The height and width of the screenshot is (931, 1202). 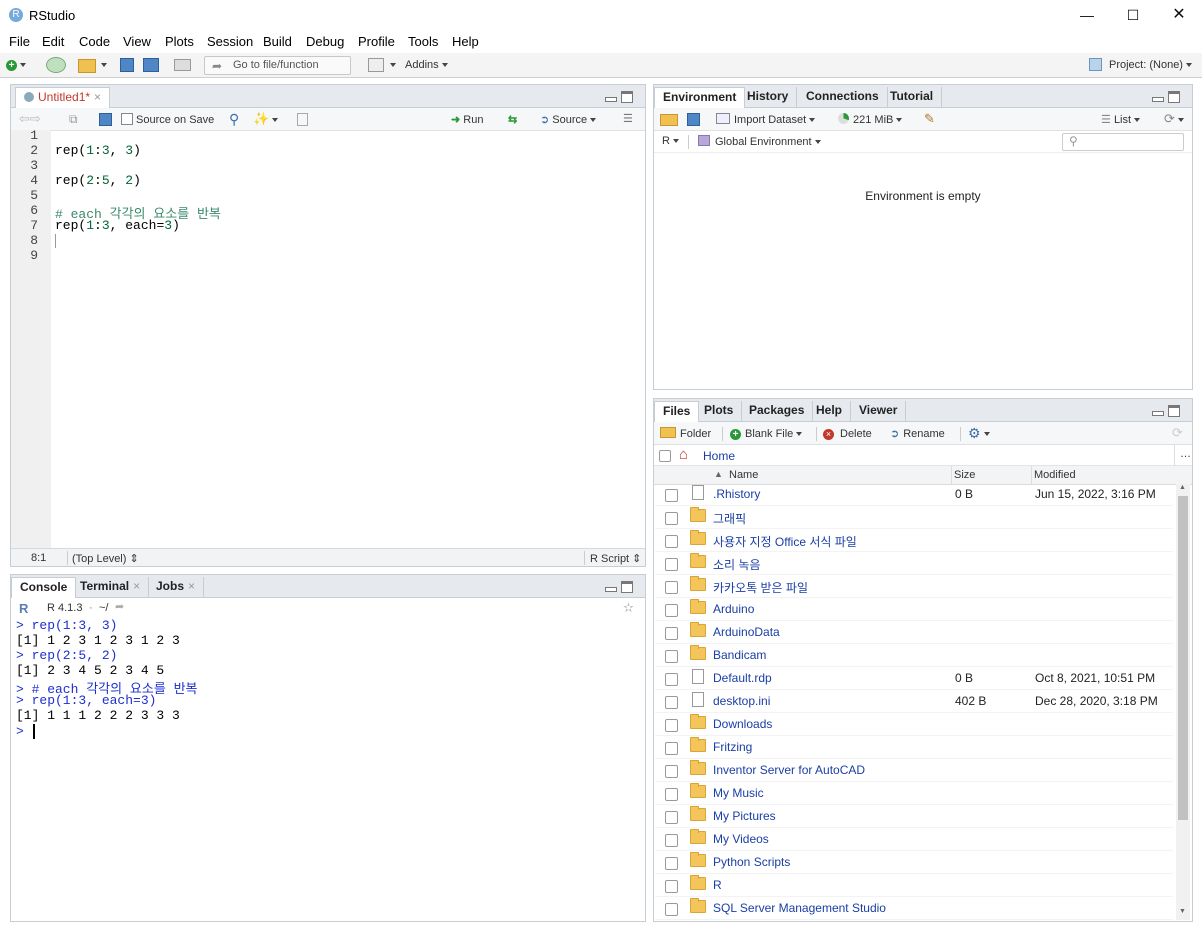 What do you see at coordinates (733, 609) in the screenshot?
I see `file-name-link: Arduino` at bounding box center [733, 609].